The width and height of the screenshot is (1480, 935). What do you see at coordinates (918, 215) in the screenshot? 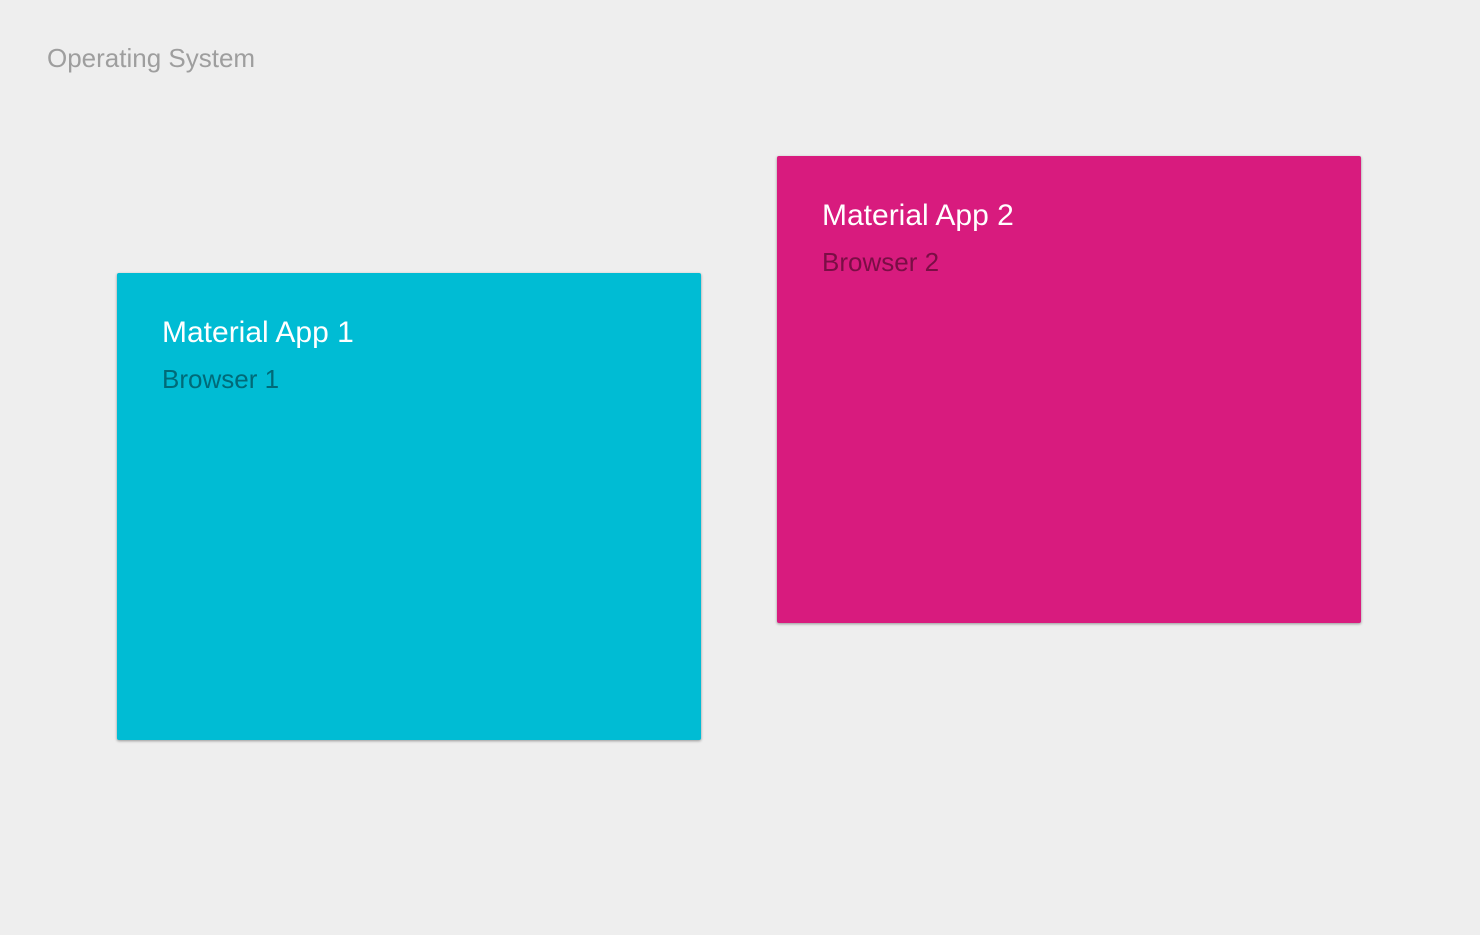
I see `app-title: Material App 2` at bounding box center [918, 215].